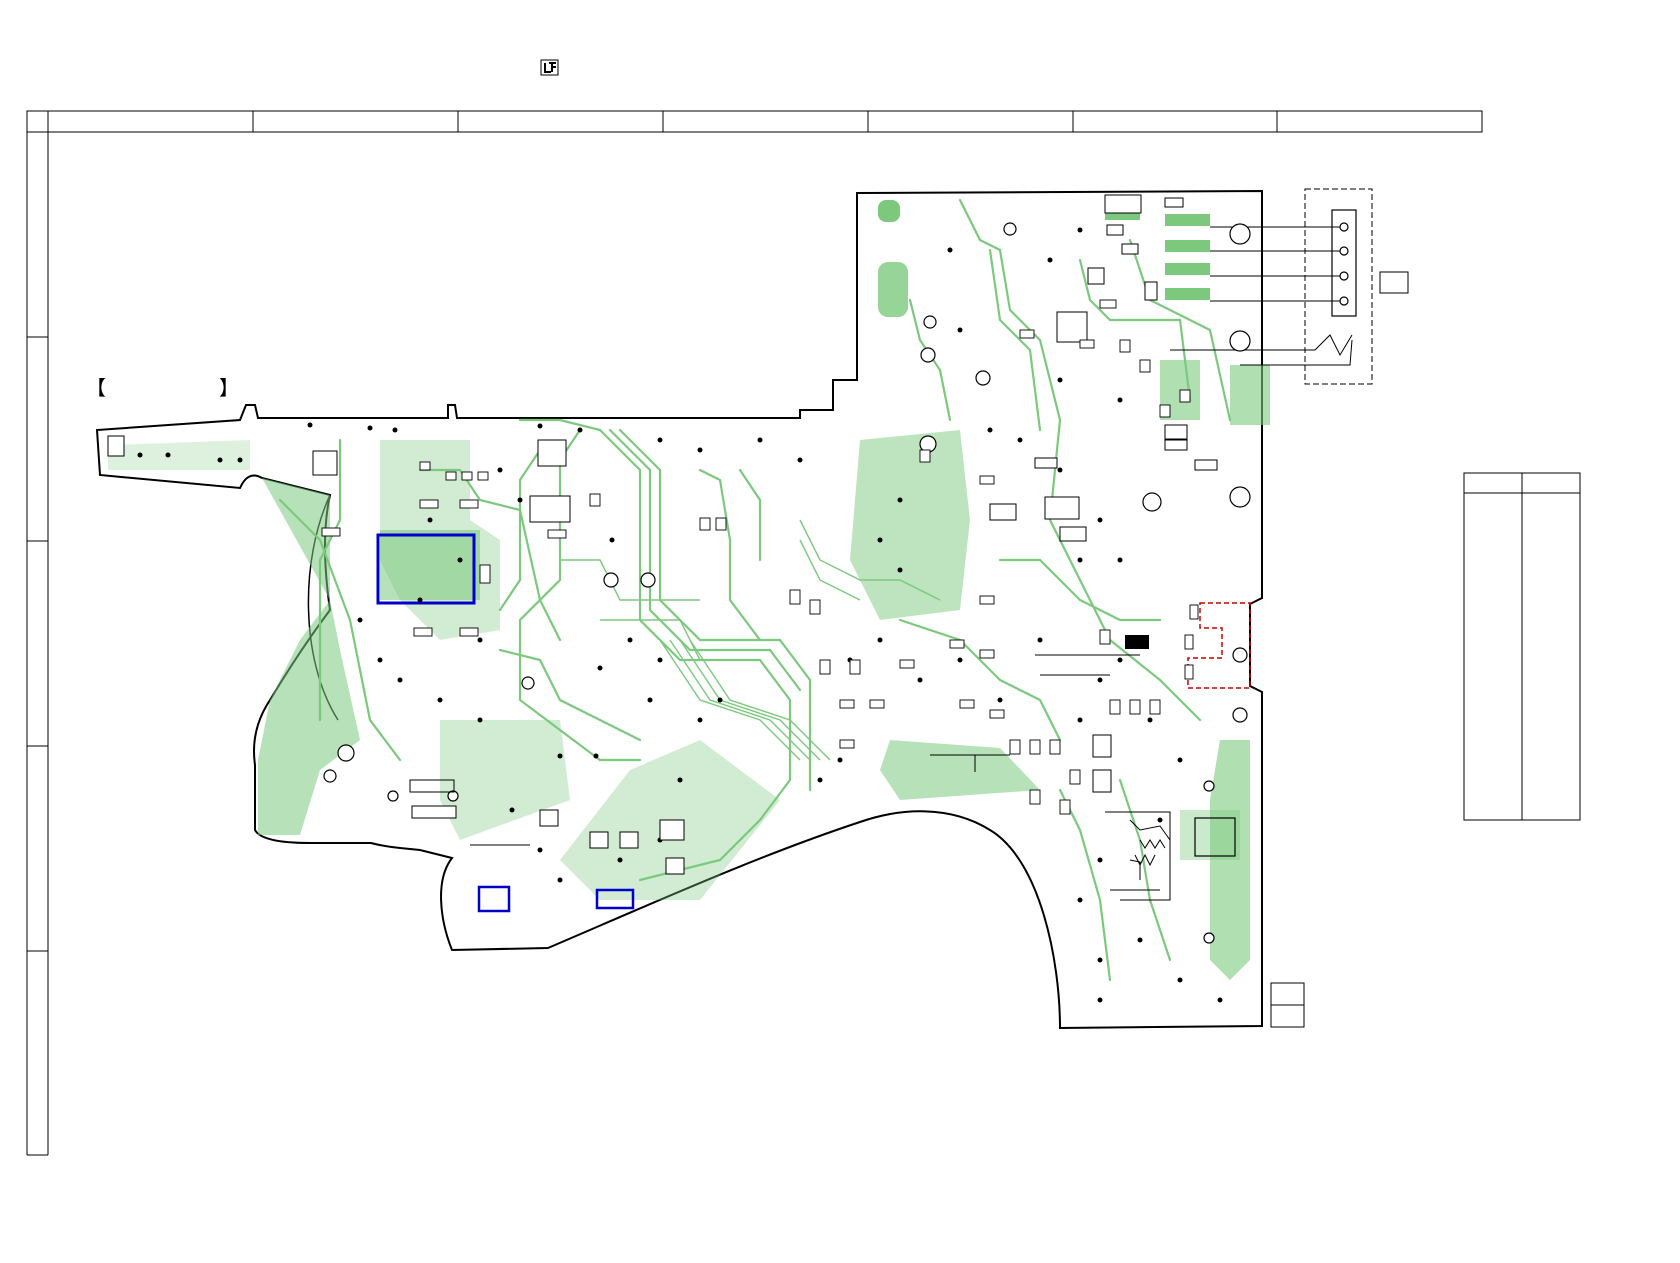  What do you see at coordinates (1287, 1005) in the screenshot?
I see `legend-box` at bounding box center [1287, 1005].